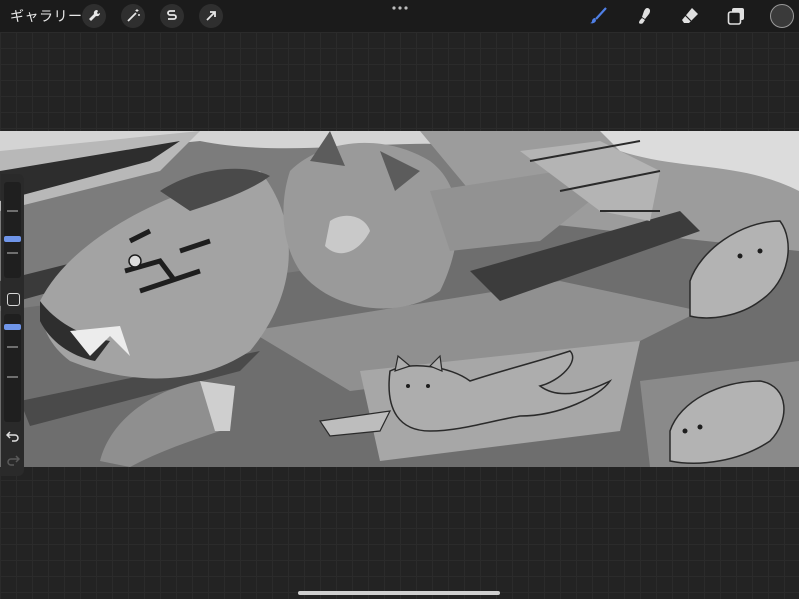 This screenshot has width=799, height=599. Describe the element at coordinates (782, 16) in the screenshot. I see `color-picker-button` at that location.